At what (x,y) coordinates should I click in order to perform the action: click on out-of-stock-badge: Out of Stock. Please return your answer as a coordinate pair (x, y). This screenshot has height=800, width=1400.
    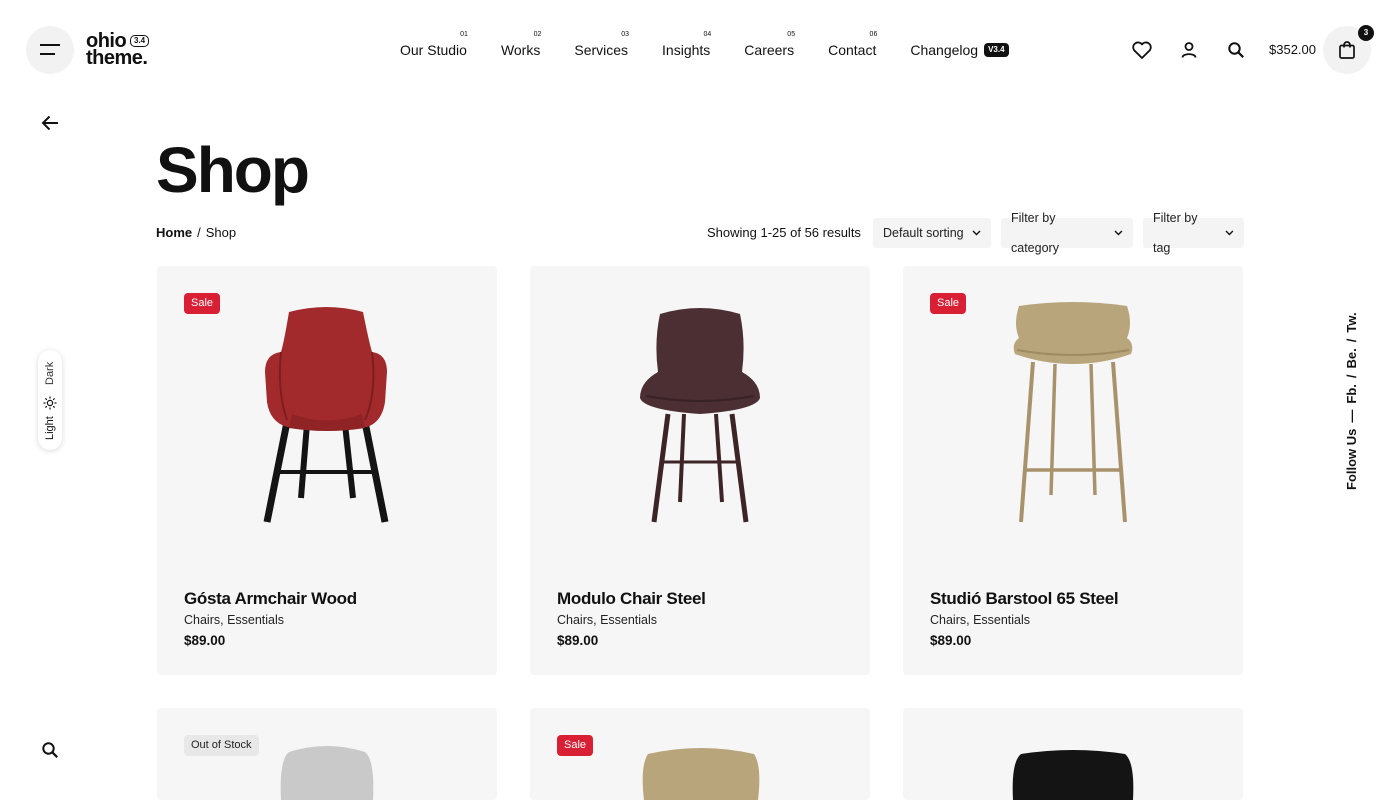
    Looking at the image, I should click on (221, 745).